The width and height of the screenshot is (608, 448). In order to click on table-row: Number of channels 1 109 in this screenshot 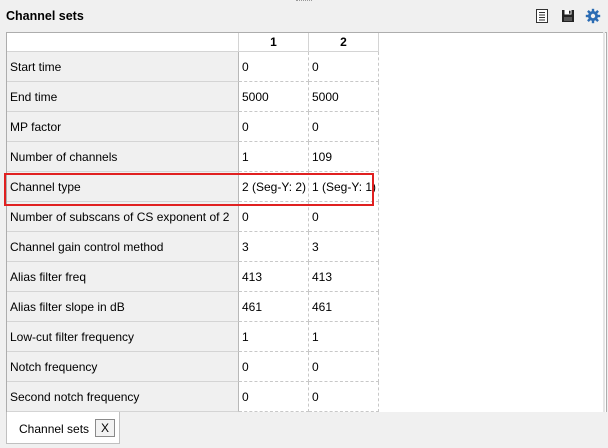, I will do `click(193, 157)`.